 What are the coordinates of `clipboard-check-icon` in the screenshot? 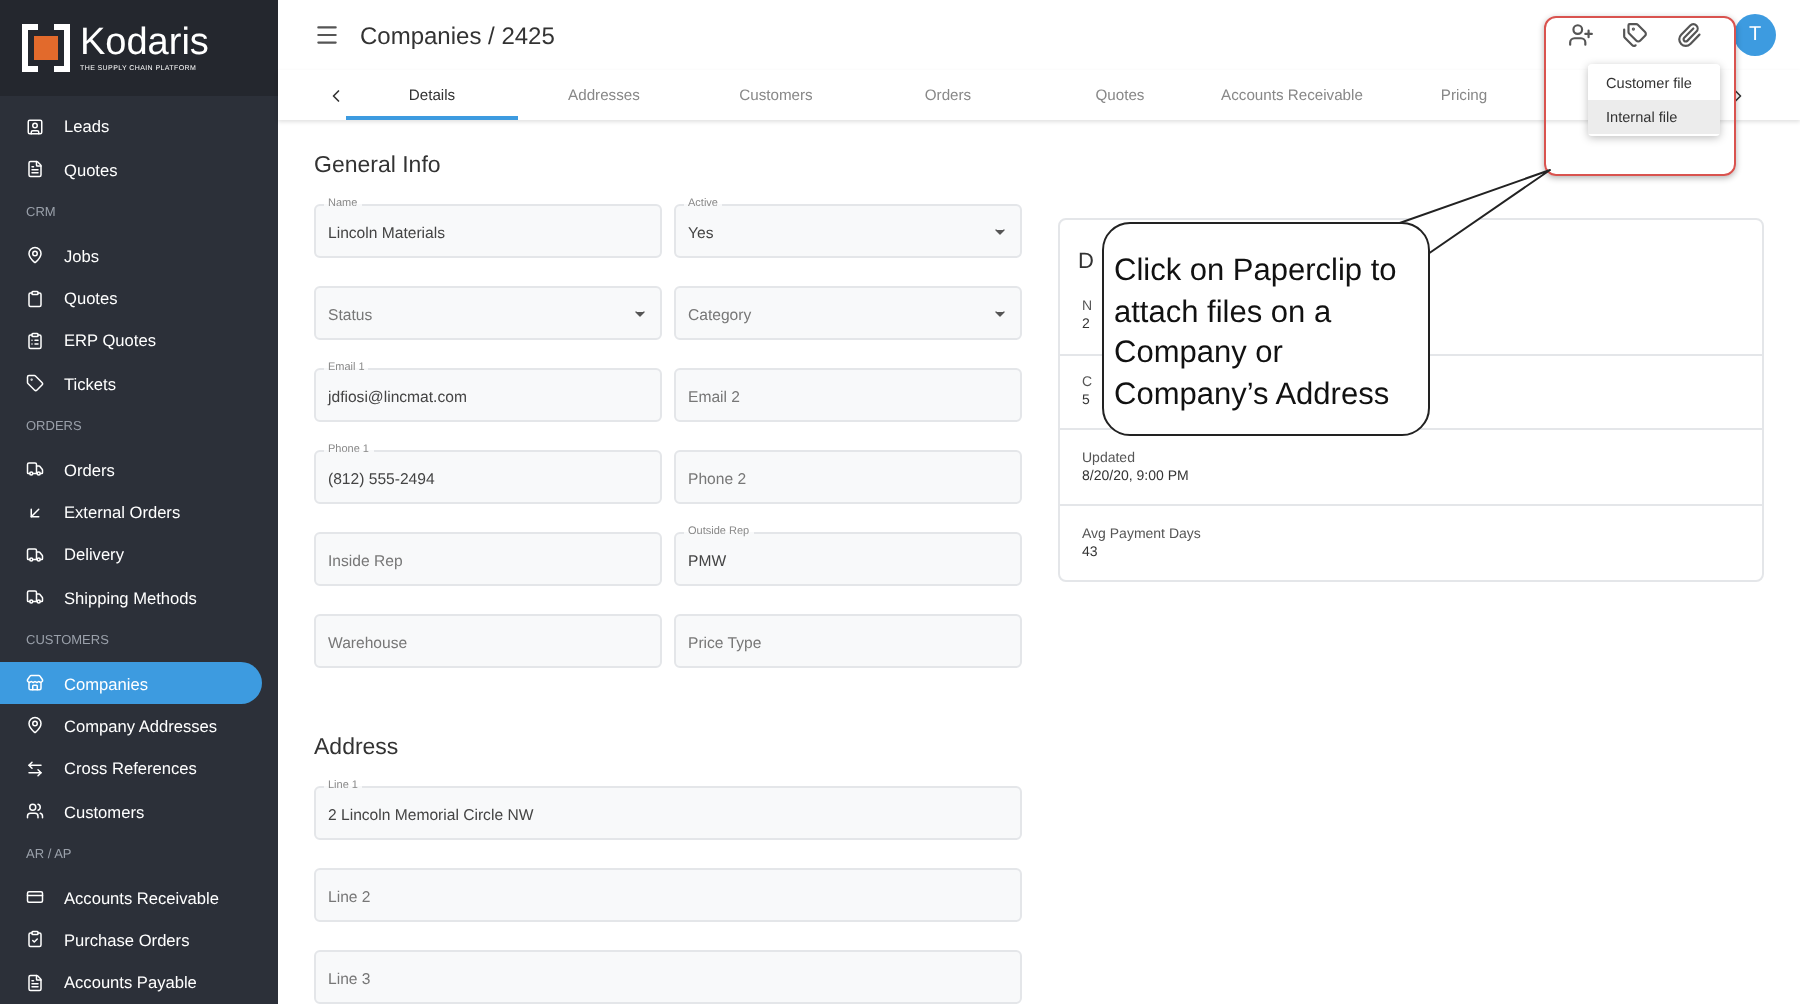 It's located at (35, 939).